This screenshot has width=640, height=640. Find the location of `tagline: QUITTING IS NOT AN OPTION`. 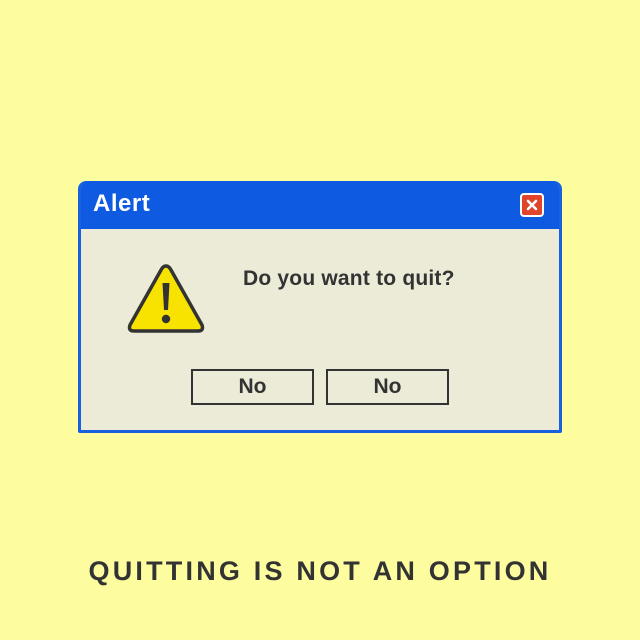

tagline: QUITTING IS NOT AN OPTION is located at coordinates (320, 571).